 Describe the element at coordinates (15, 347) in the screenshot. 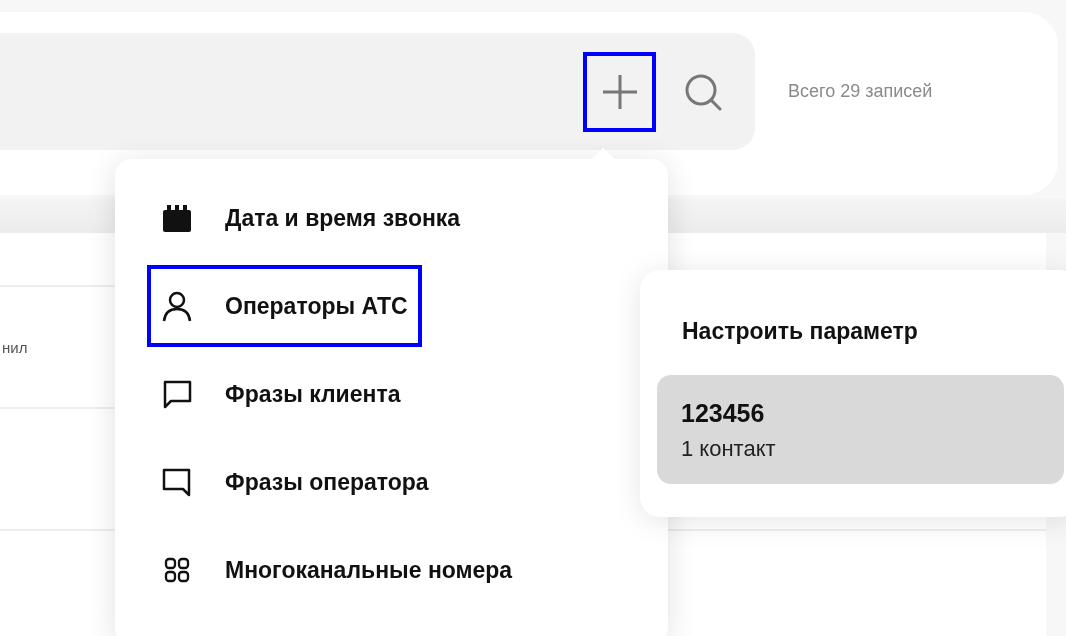

I see `table-cell: нил` at that location.